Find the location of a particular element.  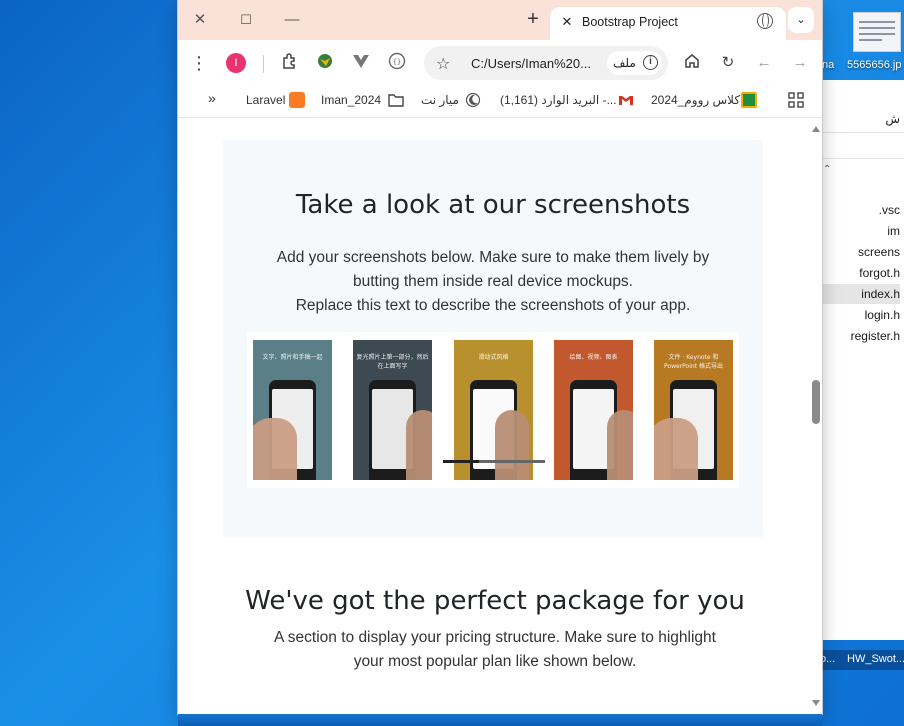

app-screenshot: 滑动式风格 is located at coordinates (493, 410).